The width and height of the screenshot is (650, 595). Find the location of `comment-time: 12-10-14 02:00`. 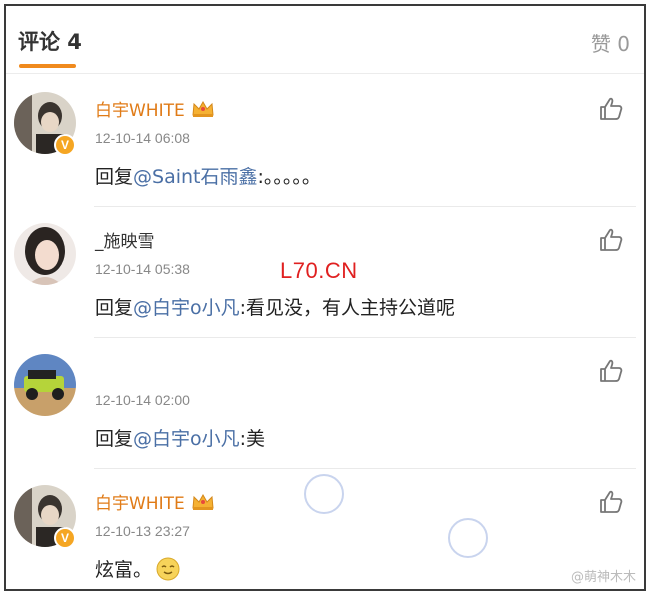

comment-time: 12-10-14 02:00 is located at coordinates (142, 400).